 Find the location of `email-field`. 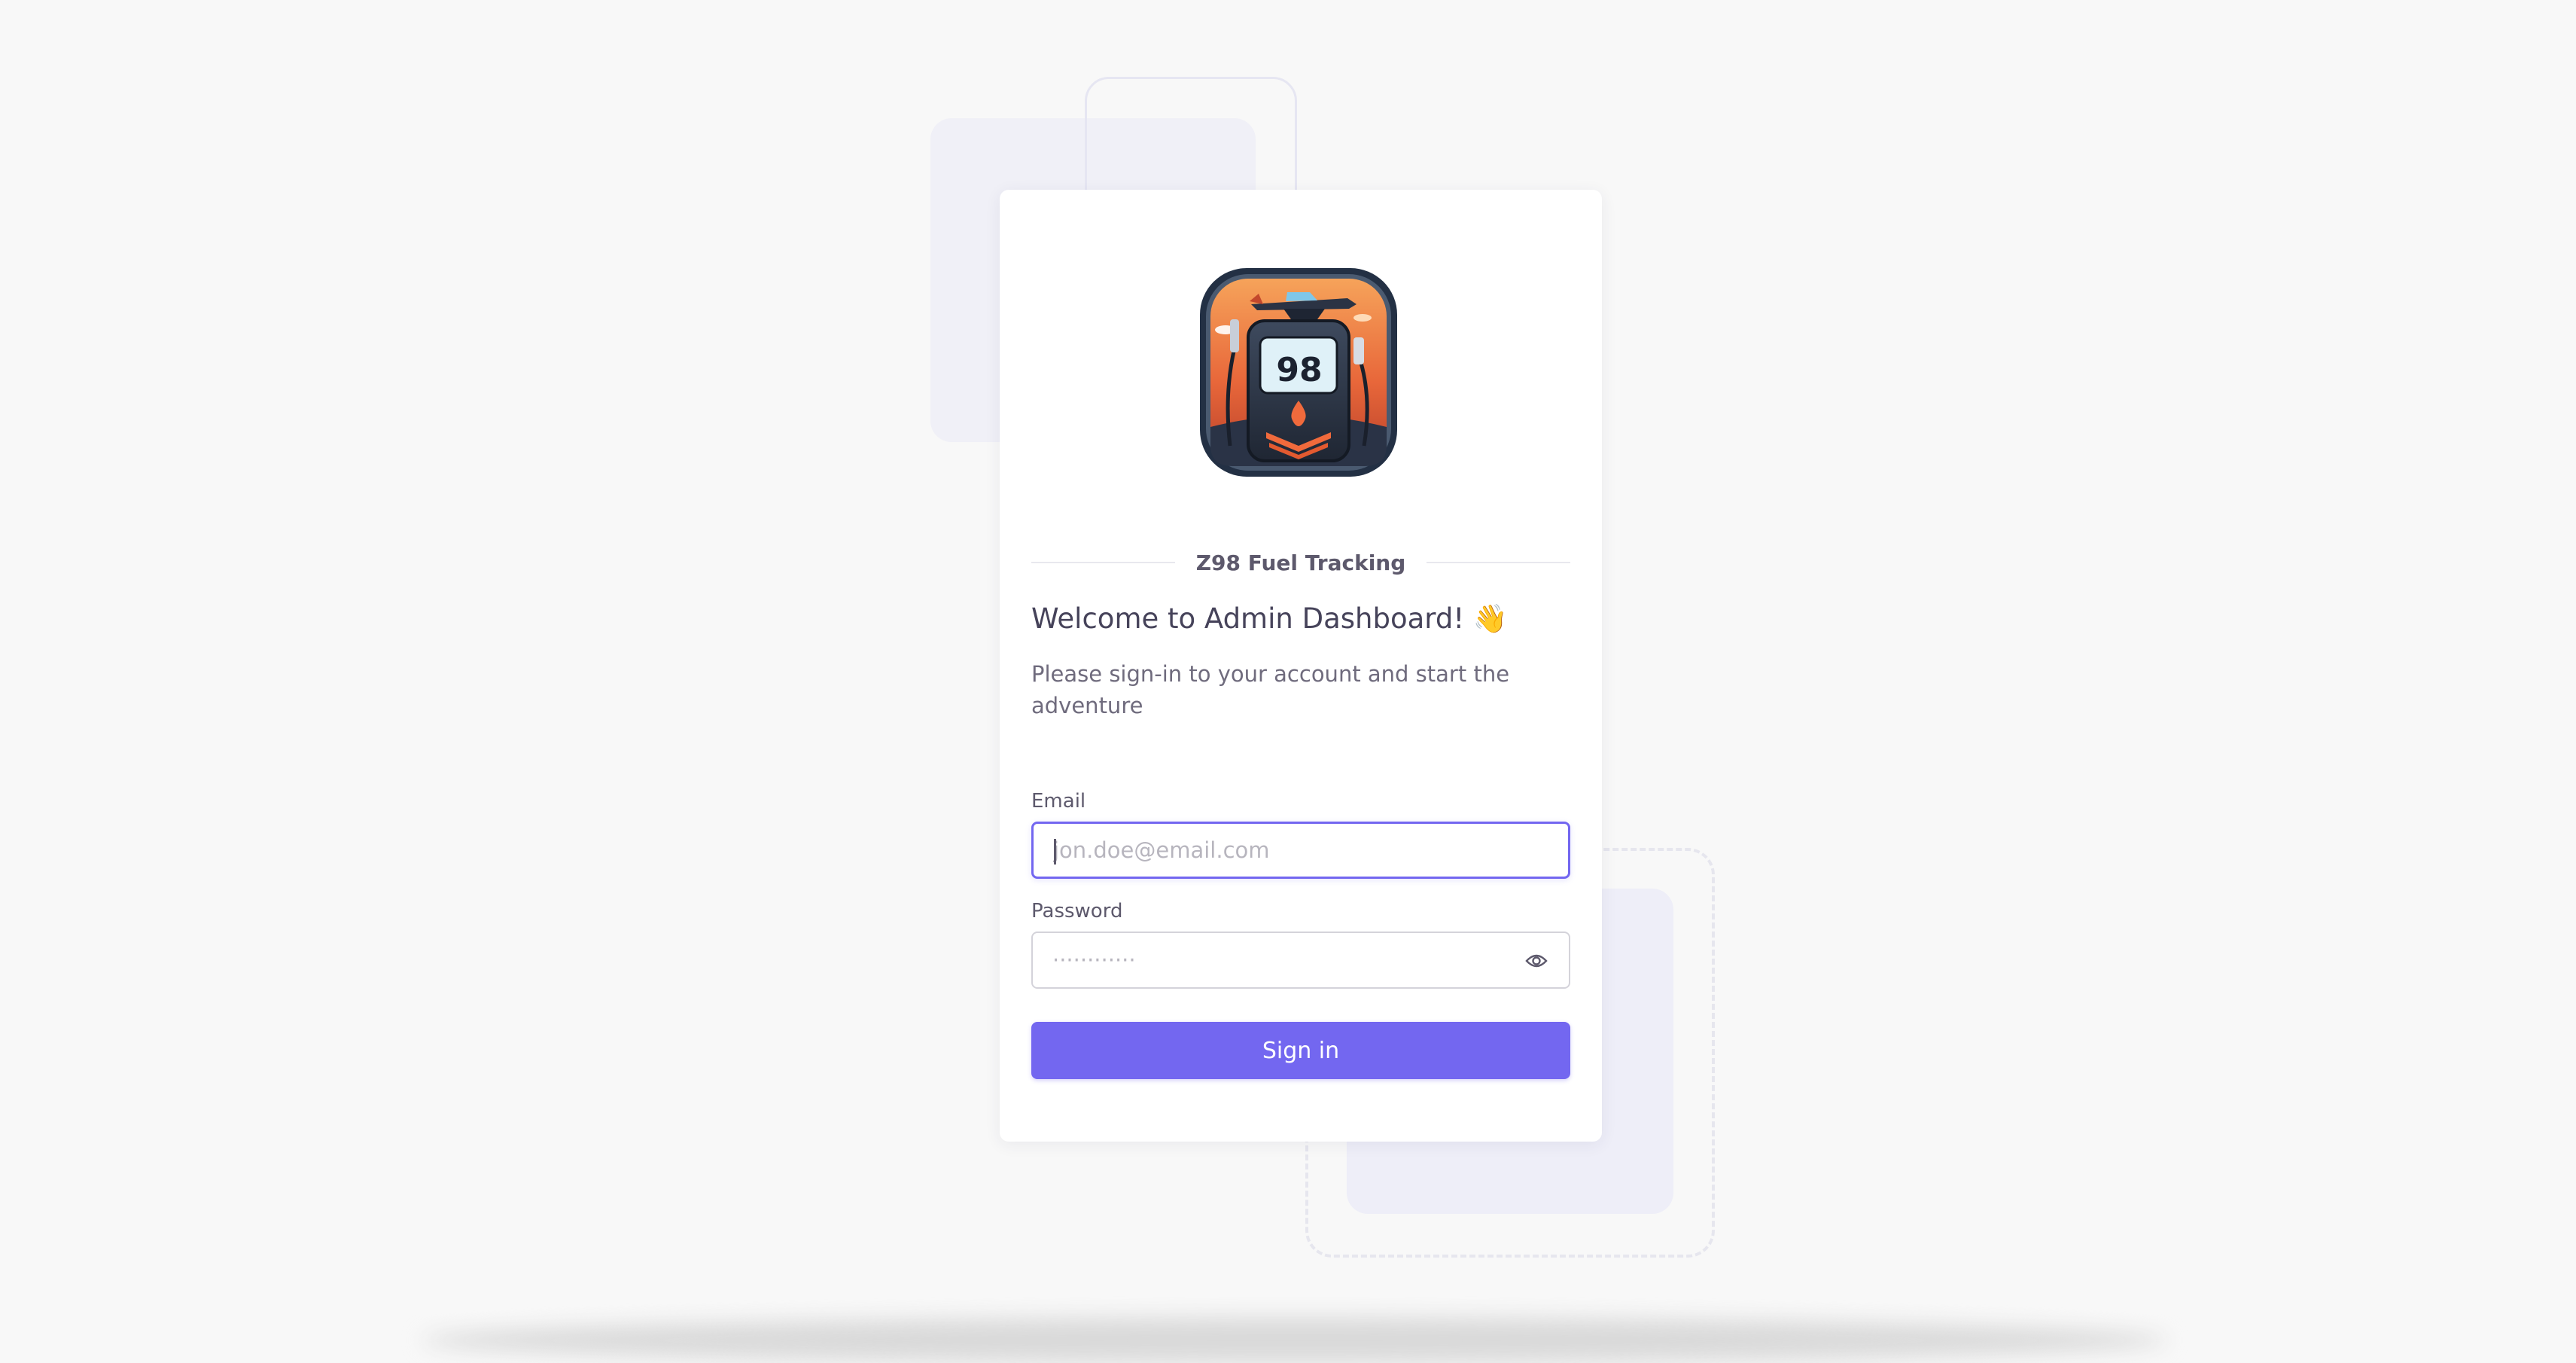

email-field is located at coordinates (1286, 850).